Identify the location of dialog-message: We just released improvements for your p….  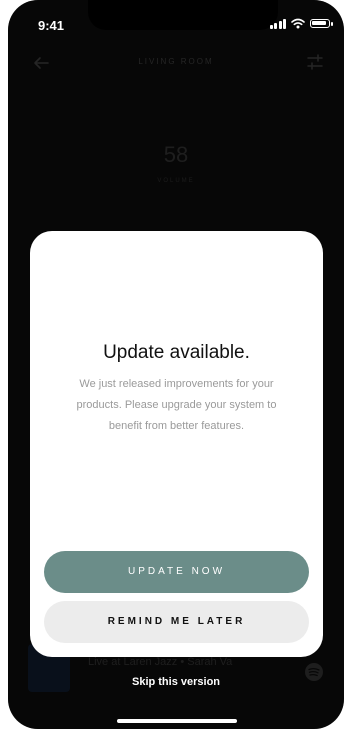
(176, 405).